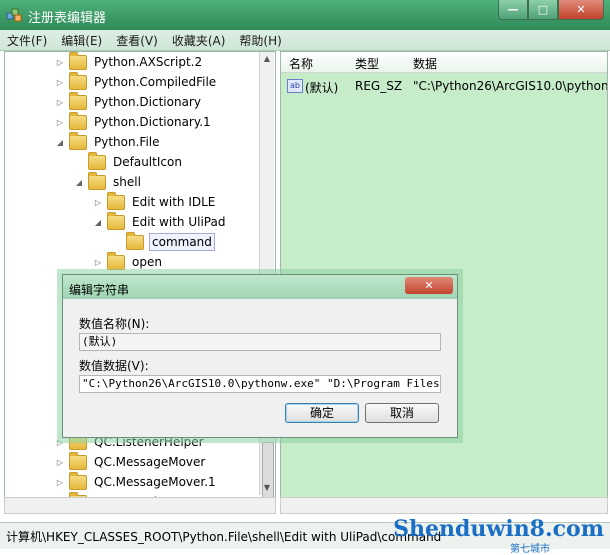 Image resolution: width=610 pixels, height=555 pixels. Describe the element at coordinates (27, 40) in the screenshot. I see `menu-file: 文件(F)` at that location.